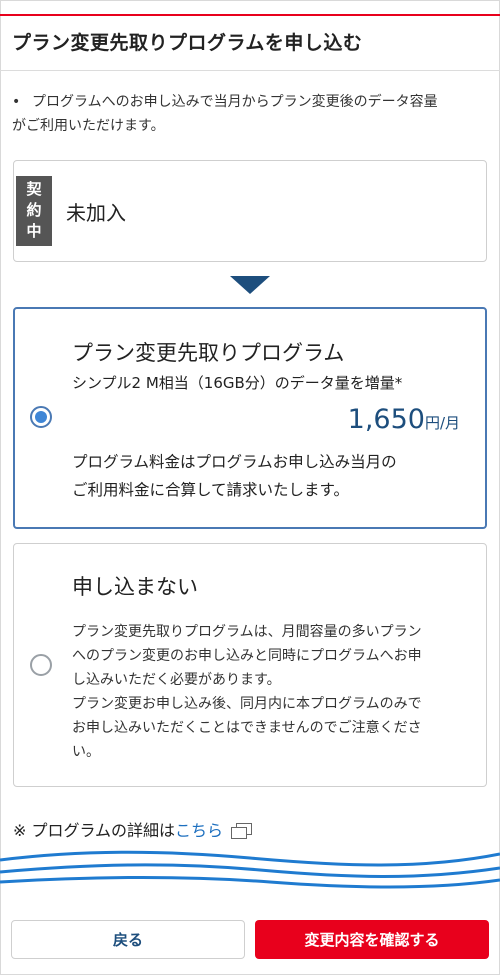 The width and height of the screenshot is (500, 975). Describe the element at coordinates (41, 417) in the screenshot. I see `option-program-radio` at that location.